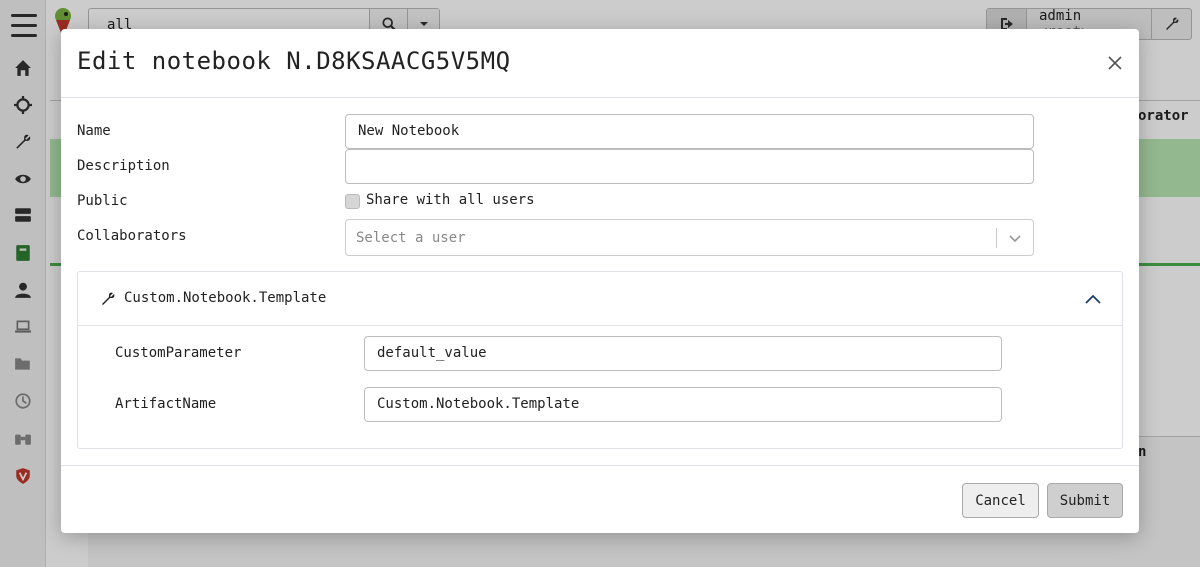  Describe the element at coordinates (683, 404) in the screenshot. I see `param-input-artifactname: Custom.Notebook.Template` at that location.